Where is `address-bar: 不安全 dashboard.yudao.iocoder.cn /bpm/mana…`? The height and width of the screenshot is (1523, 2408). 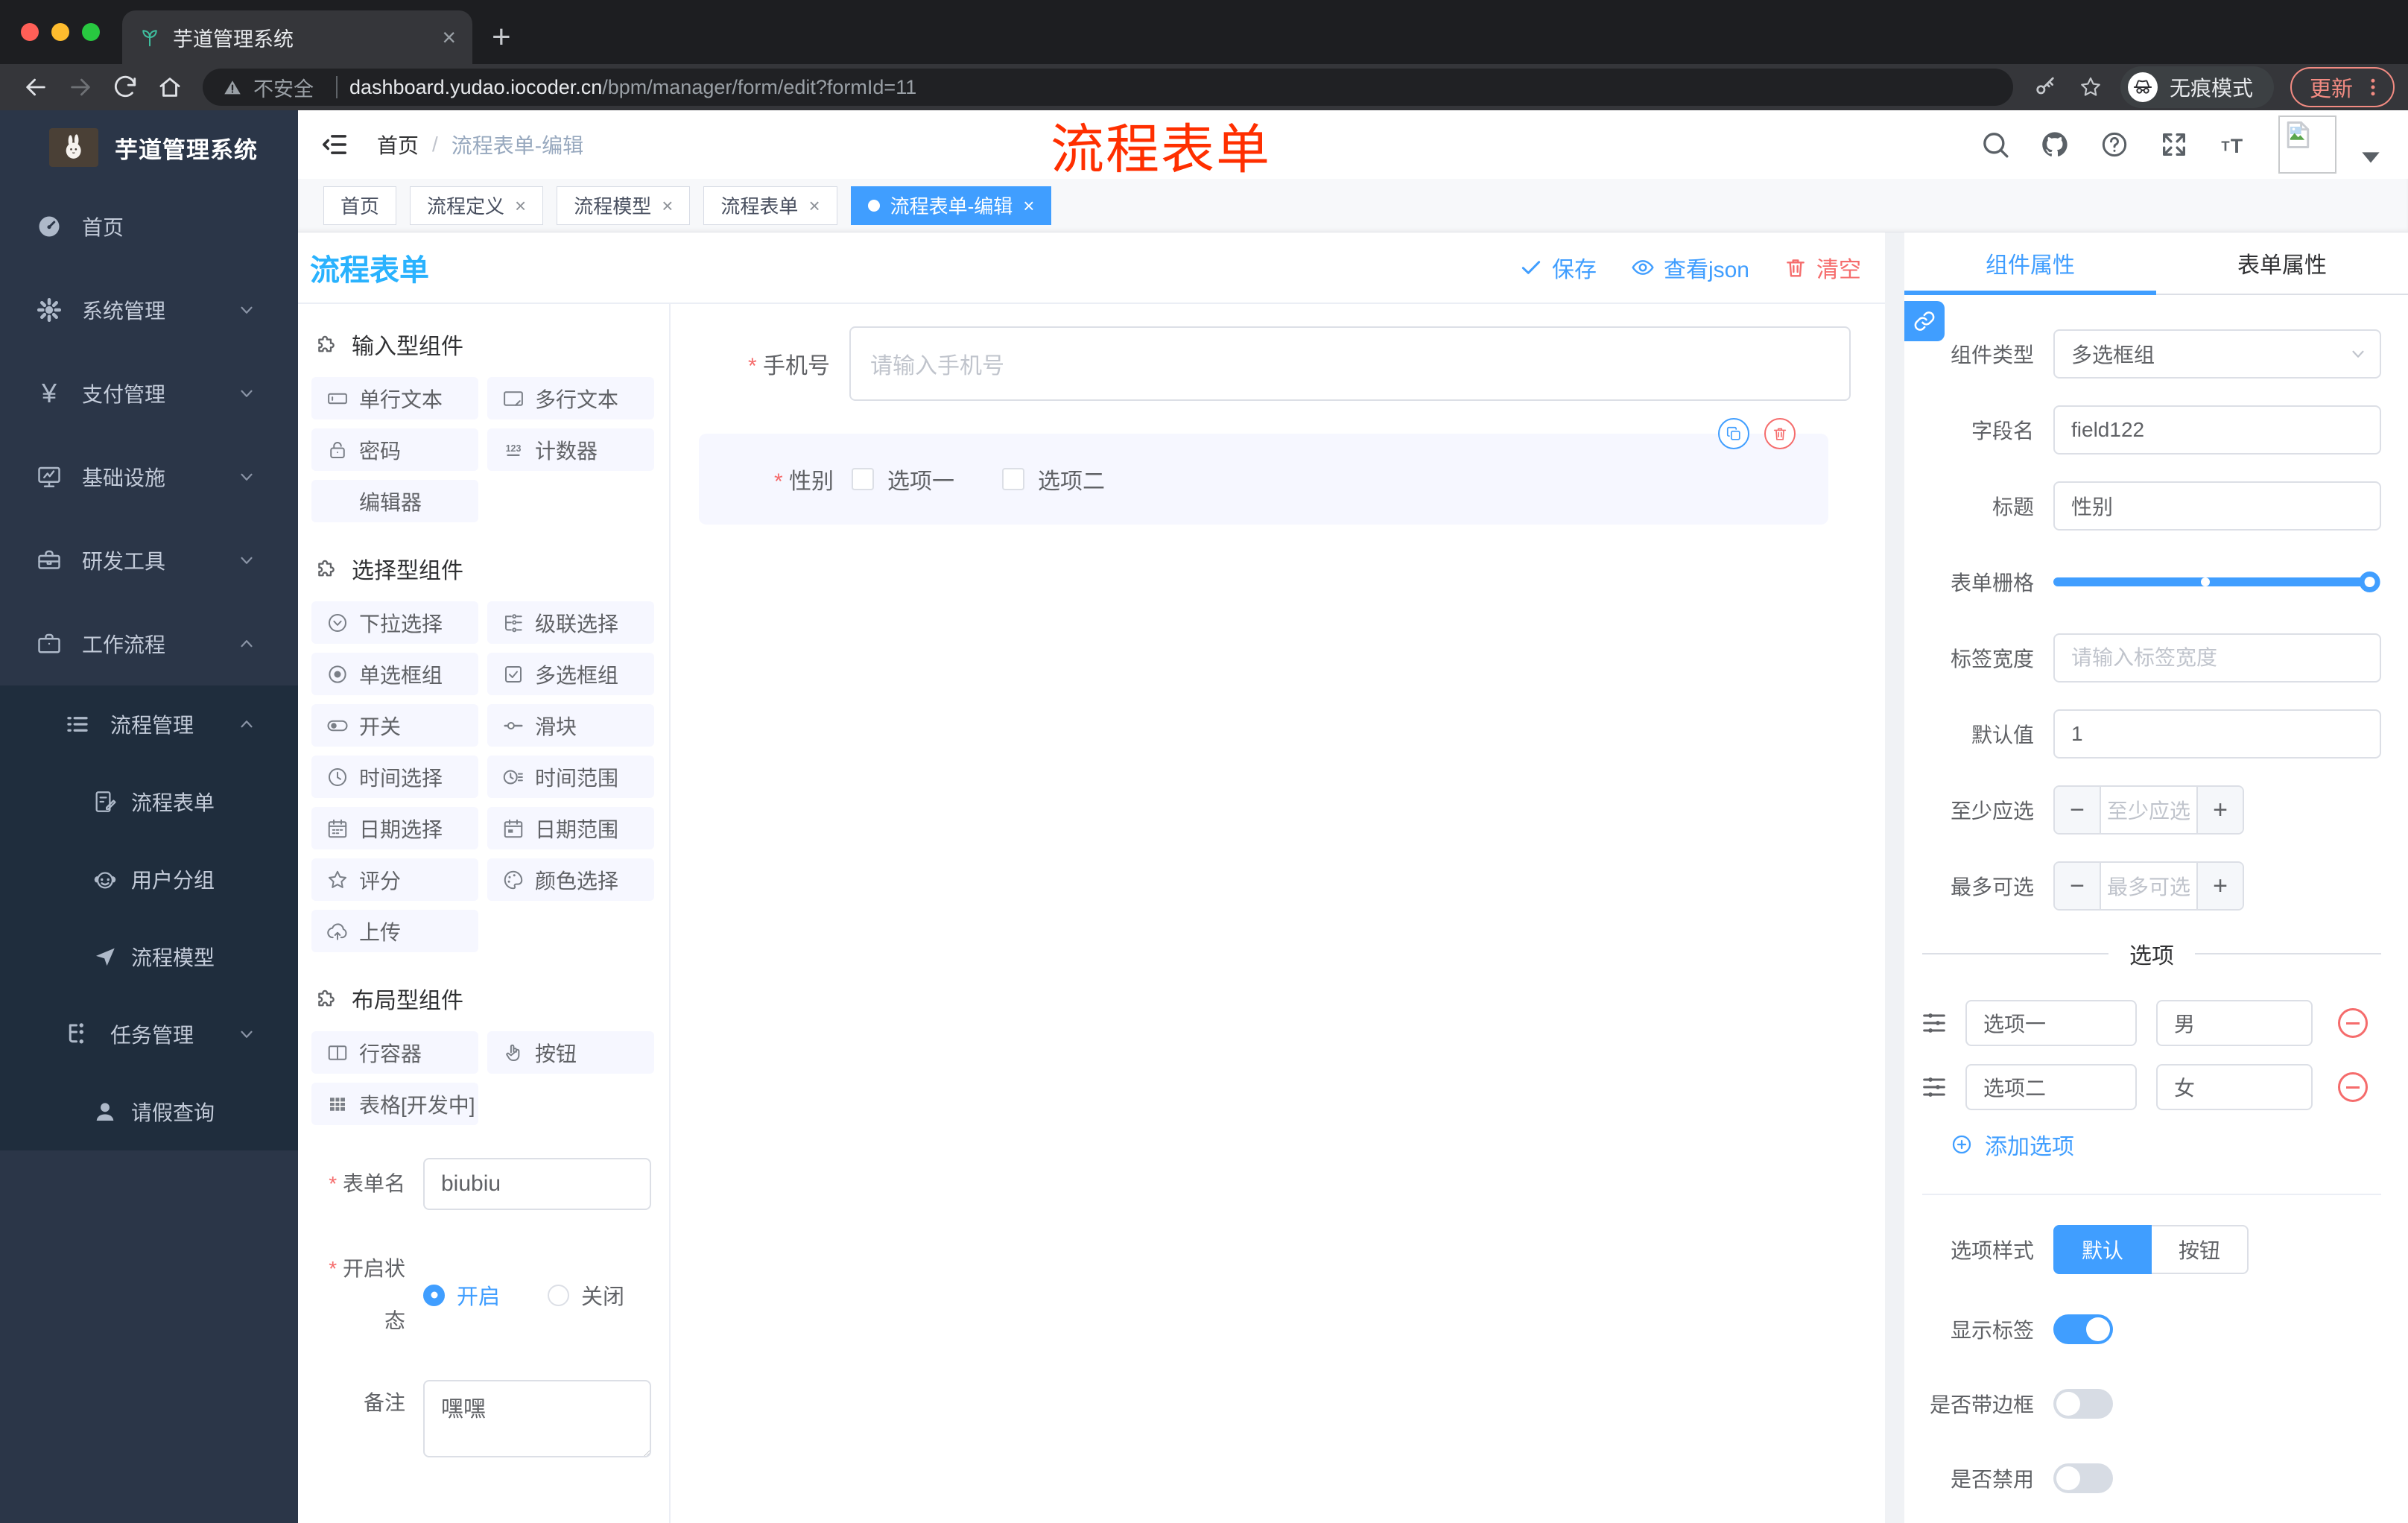
address-bar: 不安全 dashboard.yudao.iocoder.cn /bpm/mana… is located at coordinates (1108, 88).